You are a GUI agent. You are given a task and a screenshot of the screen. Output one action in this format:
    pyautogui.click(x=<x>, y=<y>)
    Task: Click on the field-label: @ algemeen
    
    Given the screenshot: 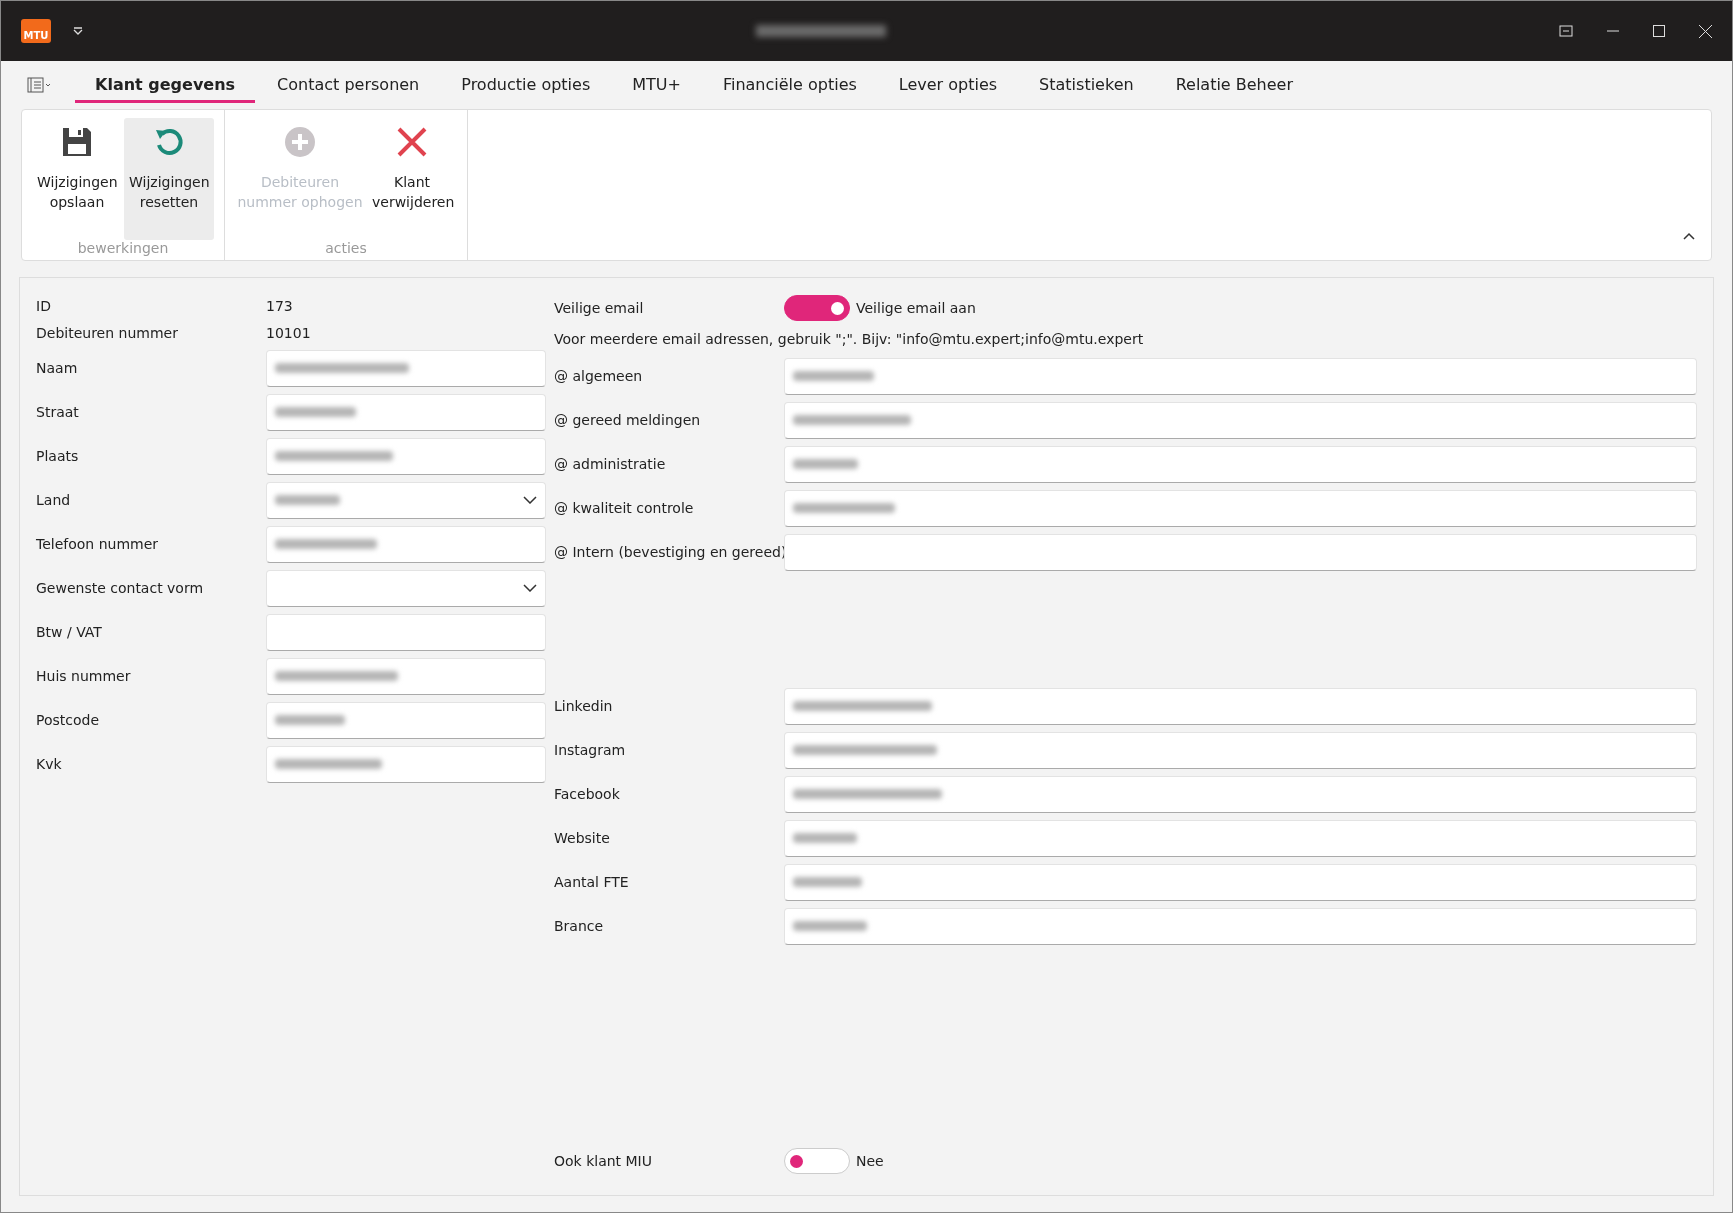 What is the action you would take?
    pyautogui.click(x=599, y=376)
    